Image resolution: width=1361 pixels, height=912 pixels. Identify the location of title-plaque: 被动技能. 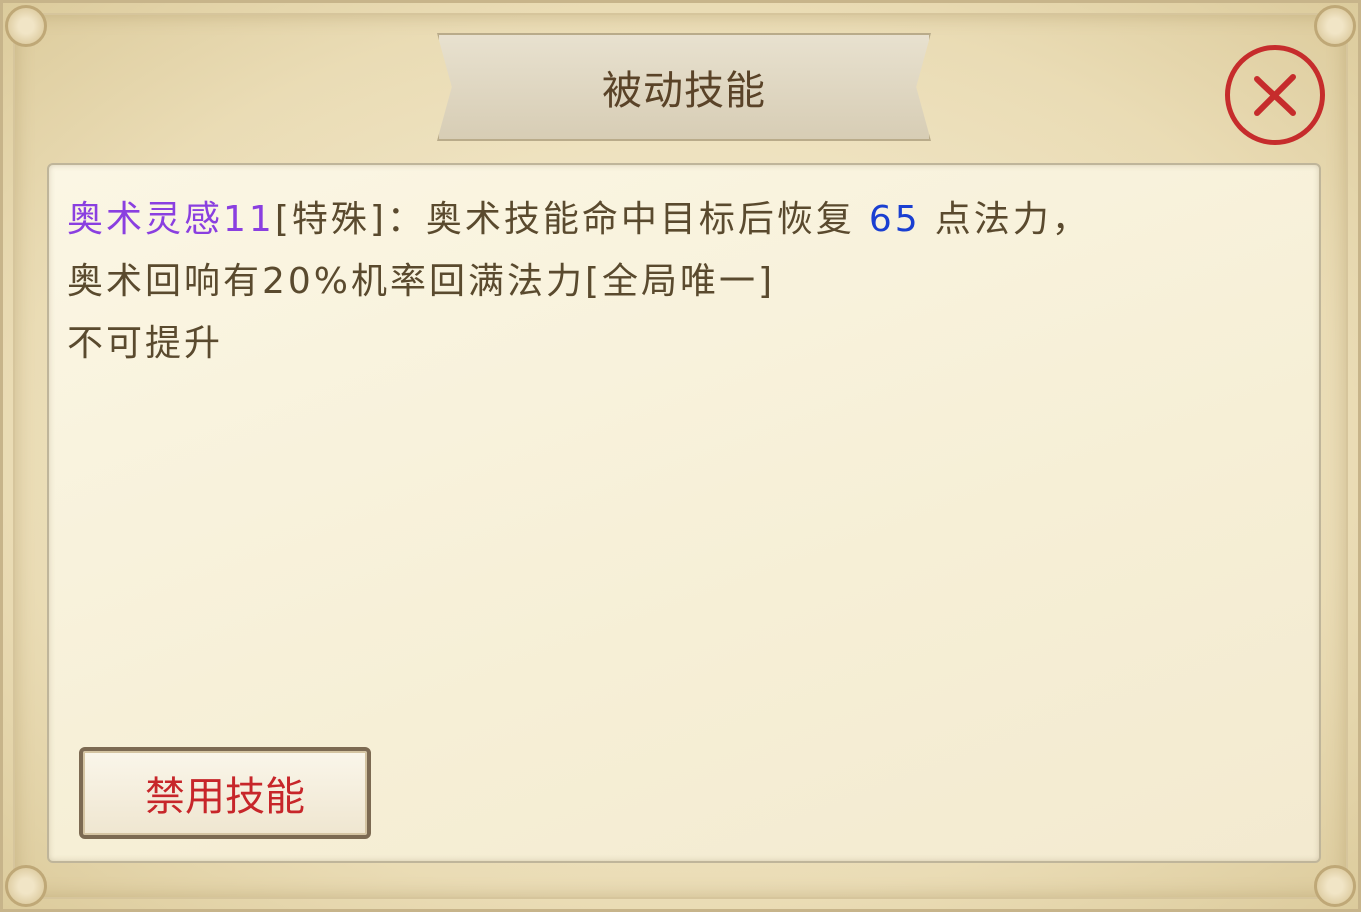
(684, 87).